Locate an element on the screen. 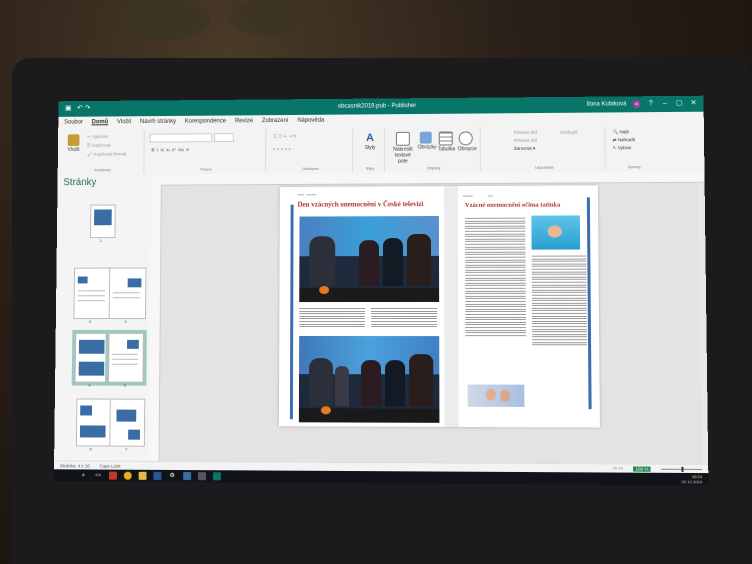 This screenshot has height=564, width=752. left-article-text is located at coordinates (332, 318).